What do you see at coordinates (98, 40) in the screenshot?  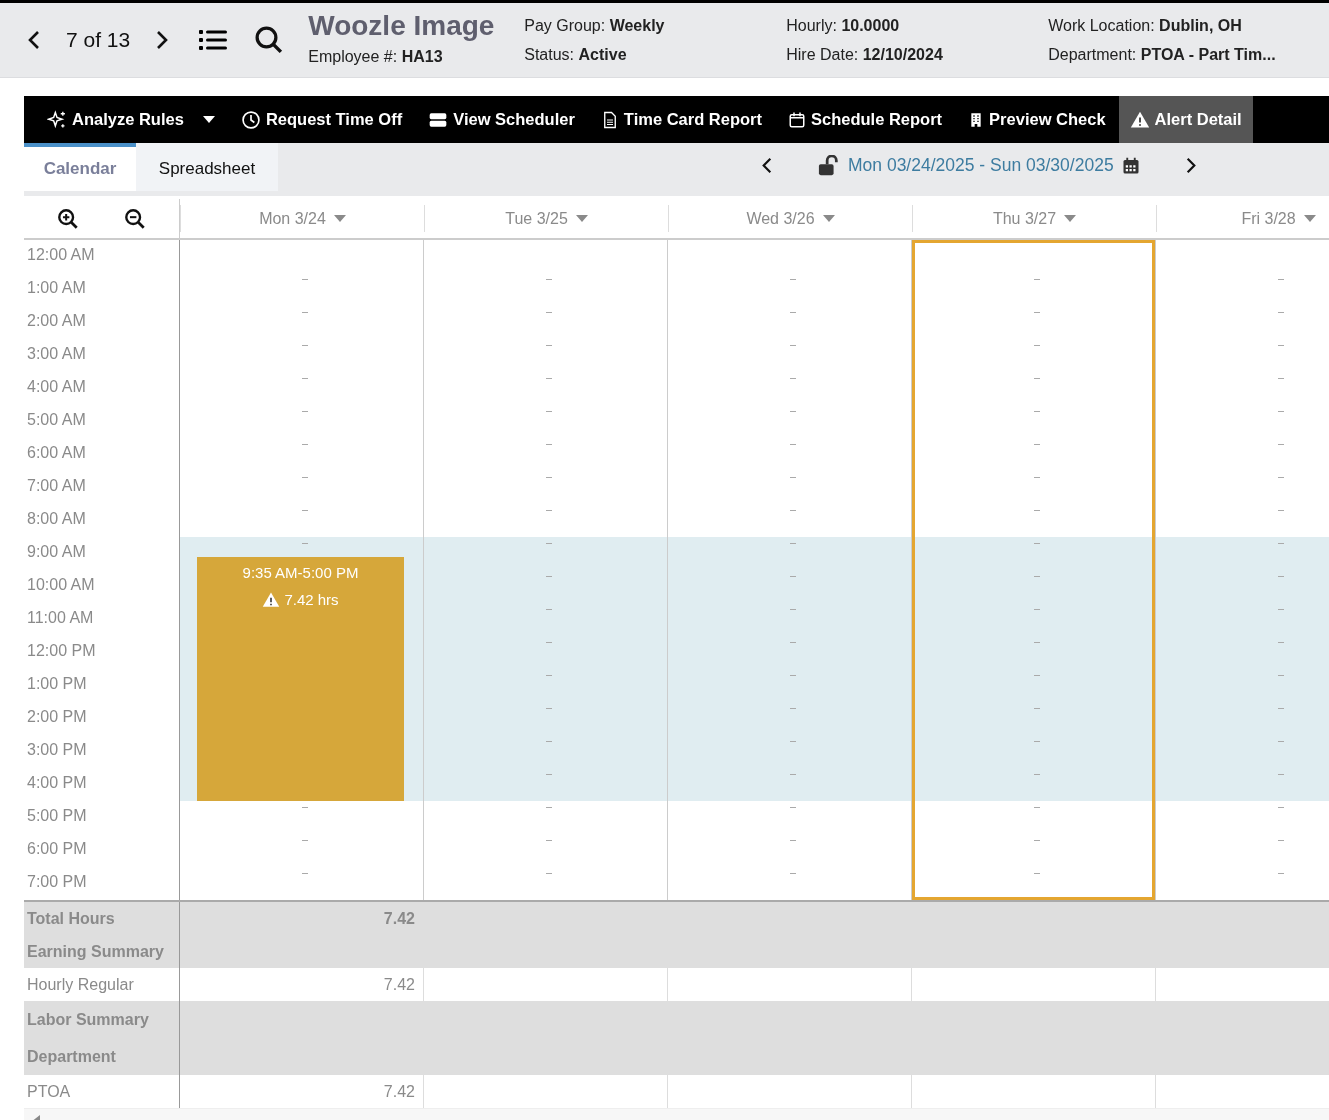 I see `record-position: 7 of 13` at bounding box center [98, 40].